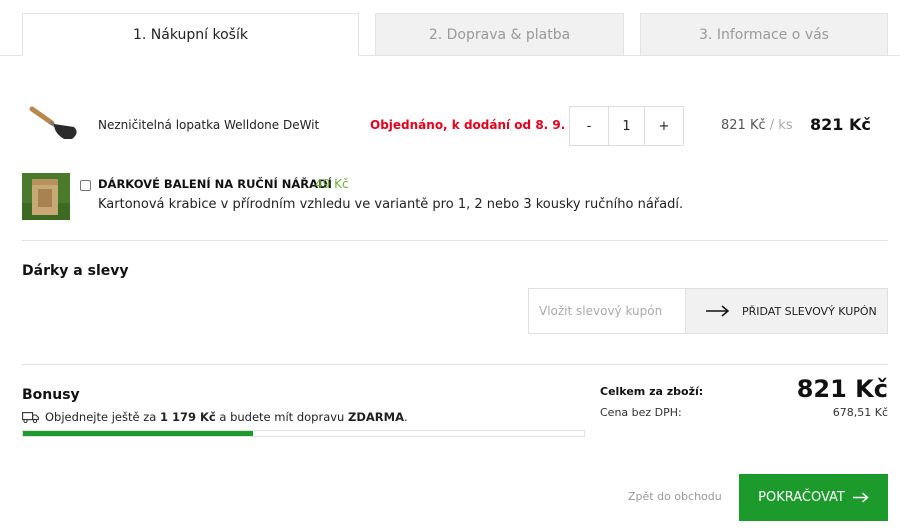  I want to click on net-price-label: Cena bez DPH:, so click(641, 412).